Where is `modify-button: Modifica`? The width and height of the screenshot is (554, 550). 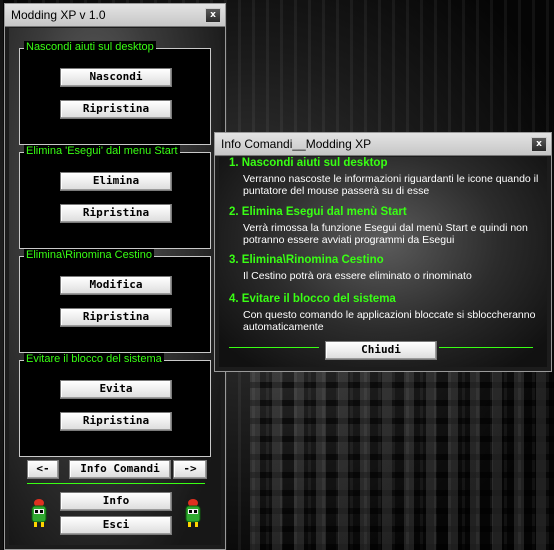 modify-button: Modifica is located at coordinates (116, 285).